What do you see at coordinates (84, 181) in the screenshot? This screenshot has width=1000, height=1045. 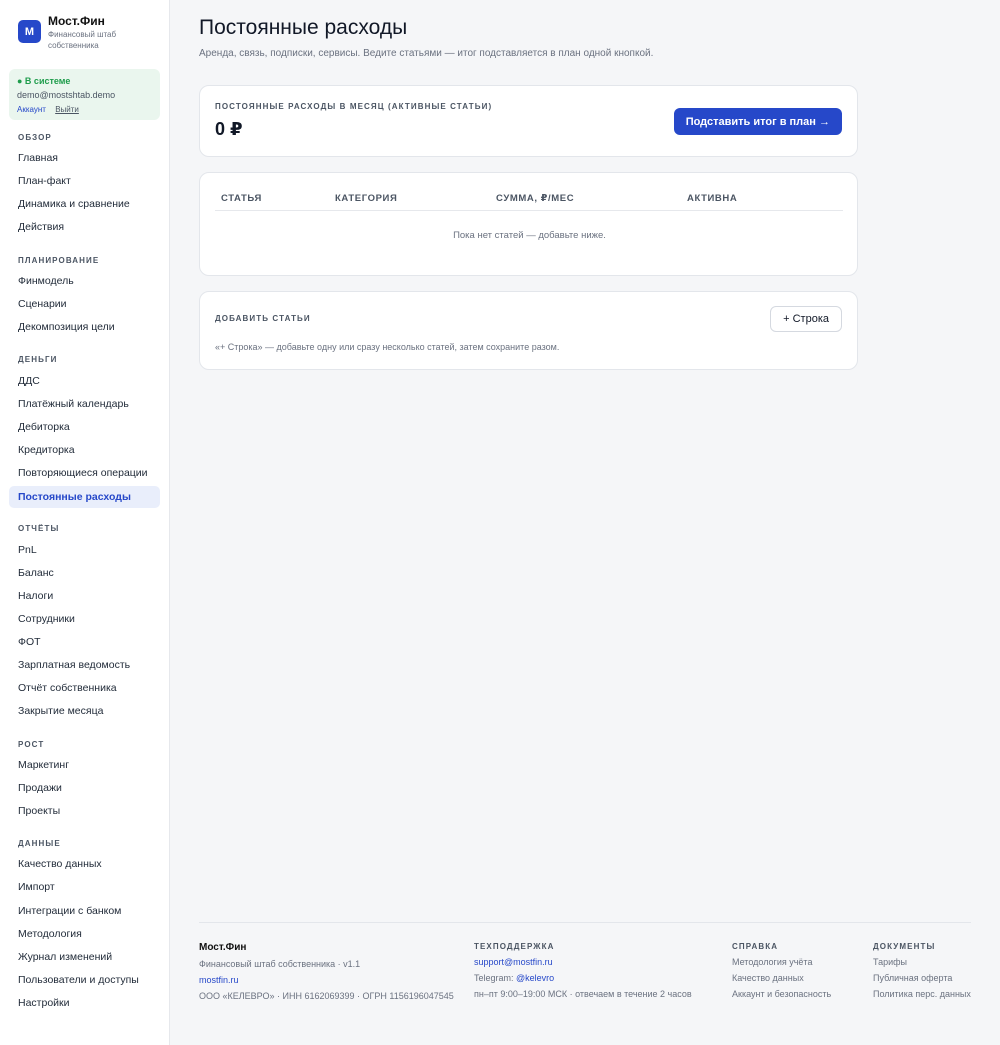 I see `sidebar-item-plan-fact: План-факт` at bounding box center [84, 181].